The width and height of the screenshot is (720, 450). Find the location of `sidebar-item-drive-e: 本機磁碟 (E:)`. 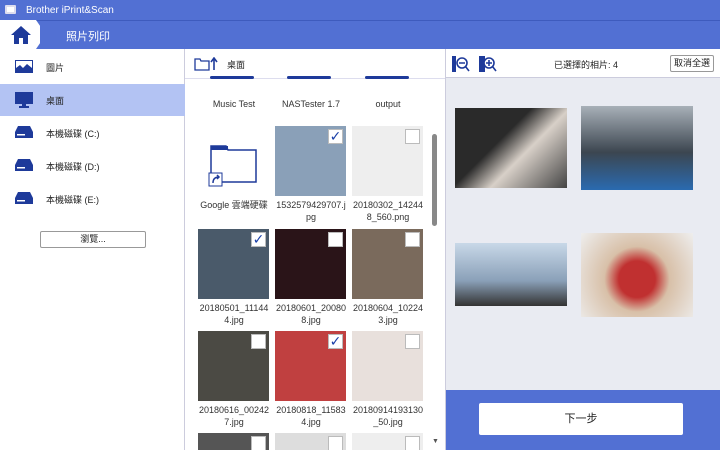

sidebar-item-drive-e: 本機磁碟 (E:) is located at coordinates (92, 199).